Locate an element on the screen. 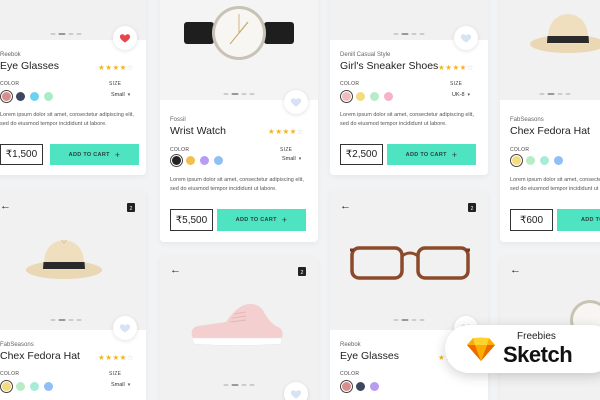  price-box: ₹600 is located at coordinates (531, 220).